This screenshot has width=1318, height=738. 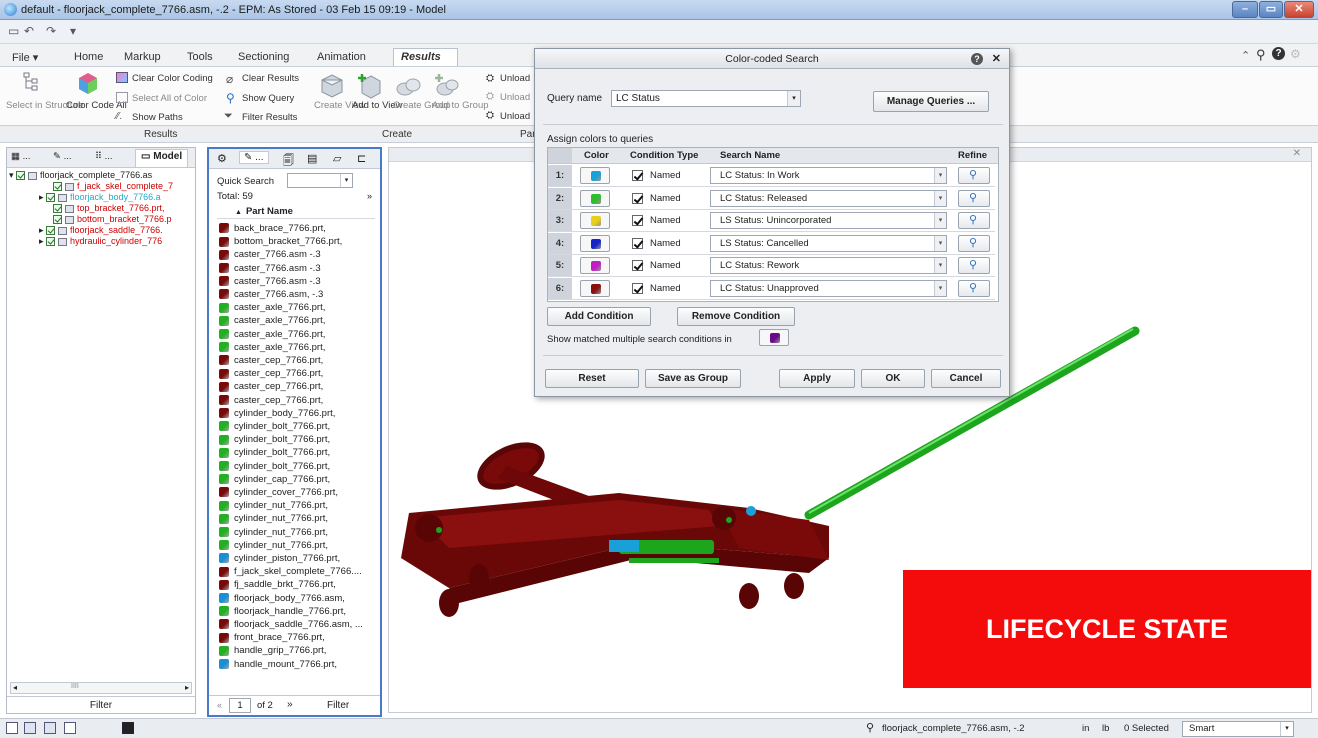 What do you see at coordinates (290, 704) in the screenshot?
I see `next-page-icon: »` at bounding box center [290, 704].